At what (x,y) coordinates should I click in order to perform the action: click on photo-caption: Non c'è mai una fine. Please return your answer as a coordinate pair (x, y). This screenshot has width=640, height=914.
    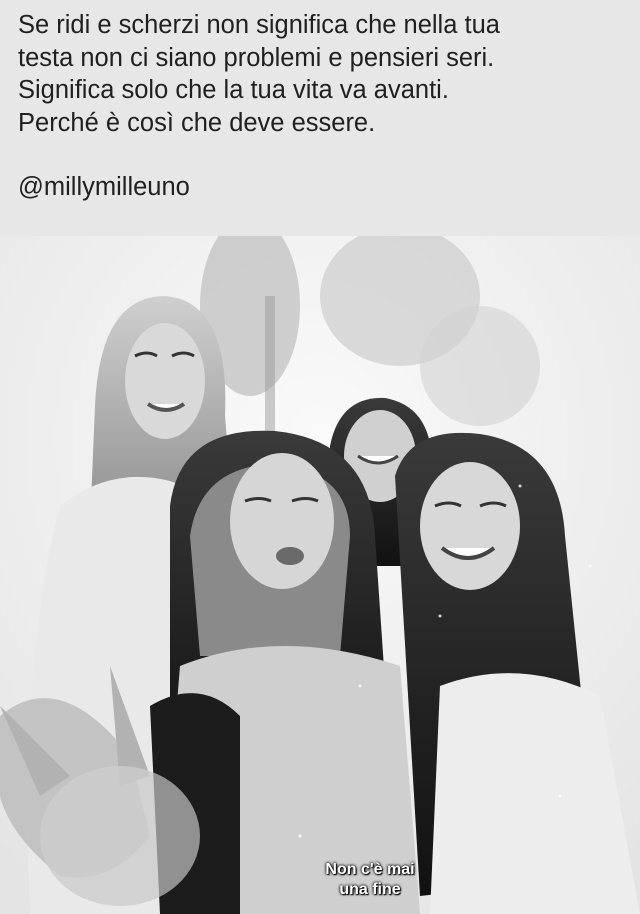
    Looking at the image, I should click on (370, 880).